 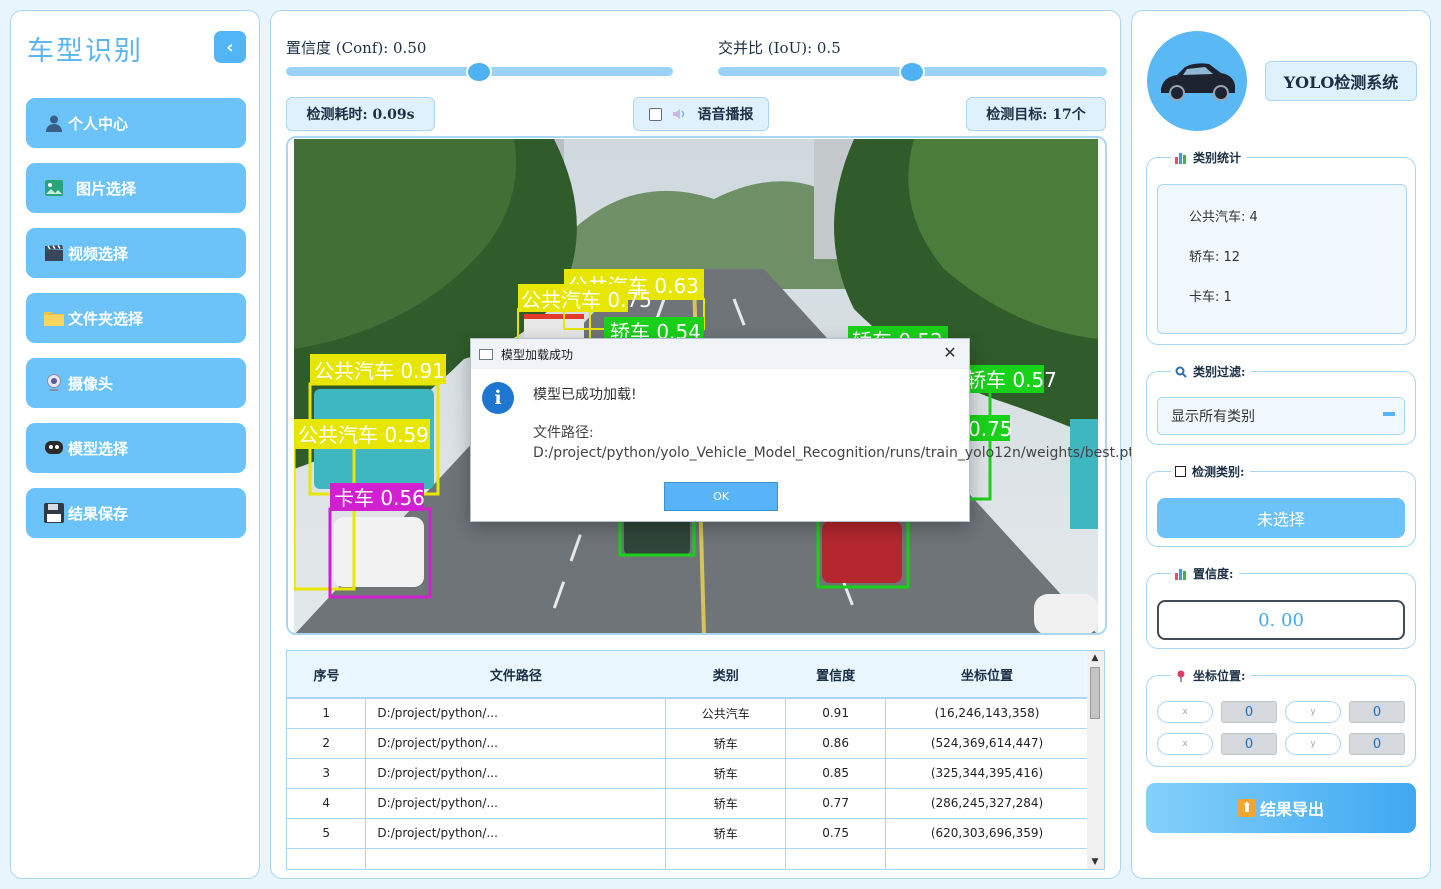 What do you see at coordinates (136, 253) in the screenshot?
I see `nav-video-select-button: 视频选择` at bounding box center [136, 253].